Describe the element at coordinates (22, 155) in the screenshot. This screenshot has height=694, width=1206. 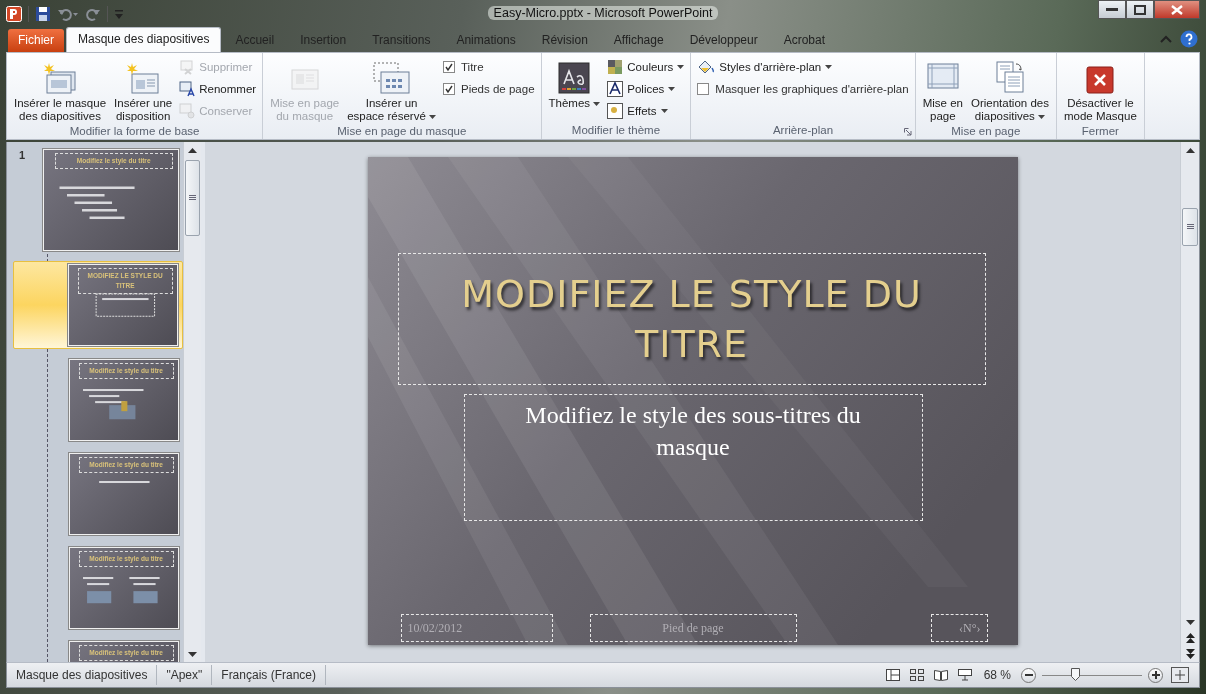
I see `slide-number: 1` at that location.